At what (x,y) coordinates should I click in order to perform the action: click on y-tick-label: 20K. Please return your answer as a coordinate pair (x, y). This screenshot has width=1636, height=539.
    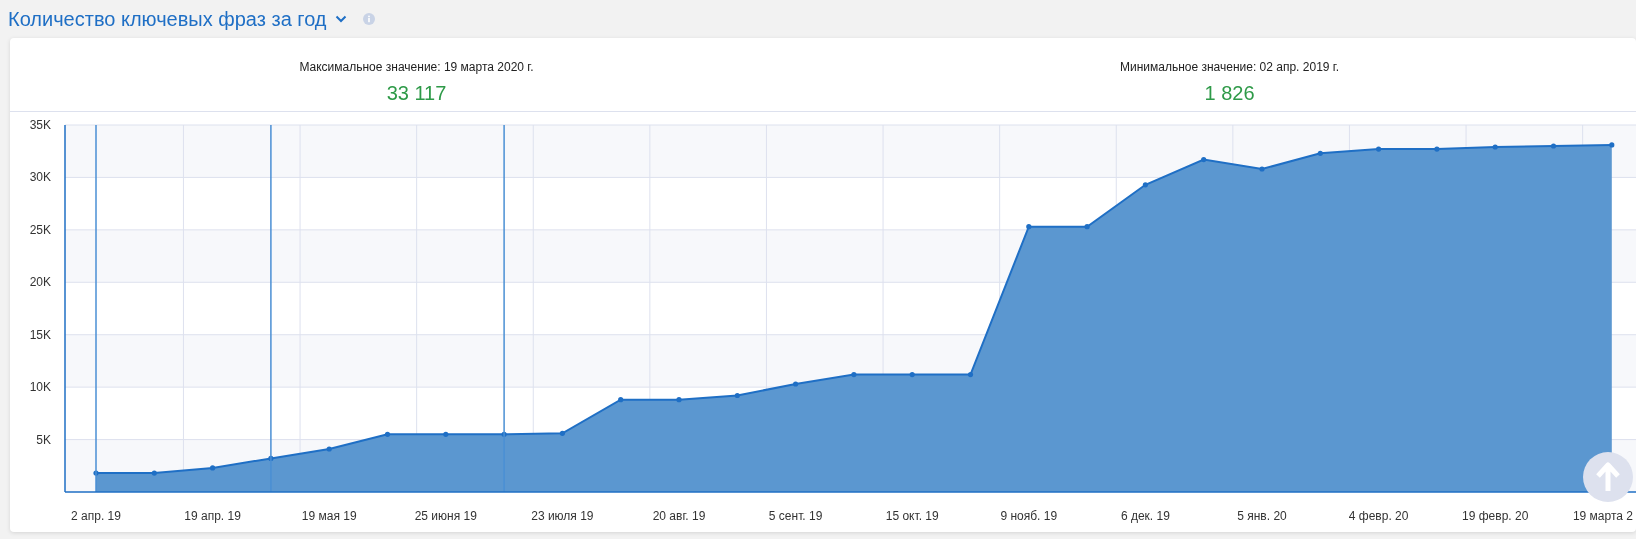
    Looking at the image, I should click on (40, 282).